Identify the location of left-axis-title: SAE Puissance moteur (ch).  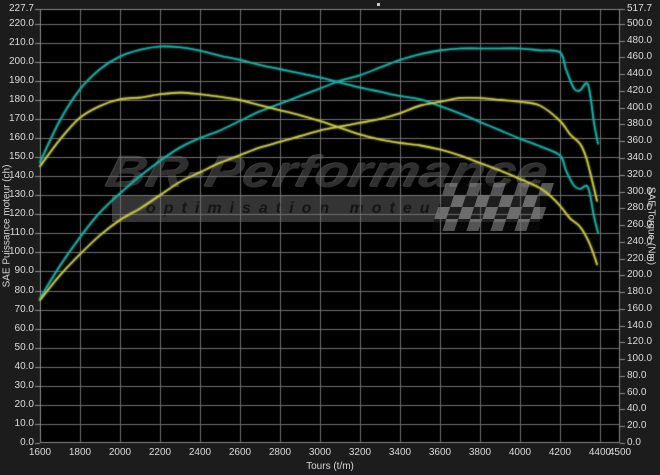
(7, 226).